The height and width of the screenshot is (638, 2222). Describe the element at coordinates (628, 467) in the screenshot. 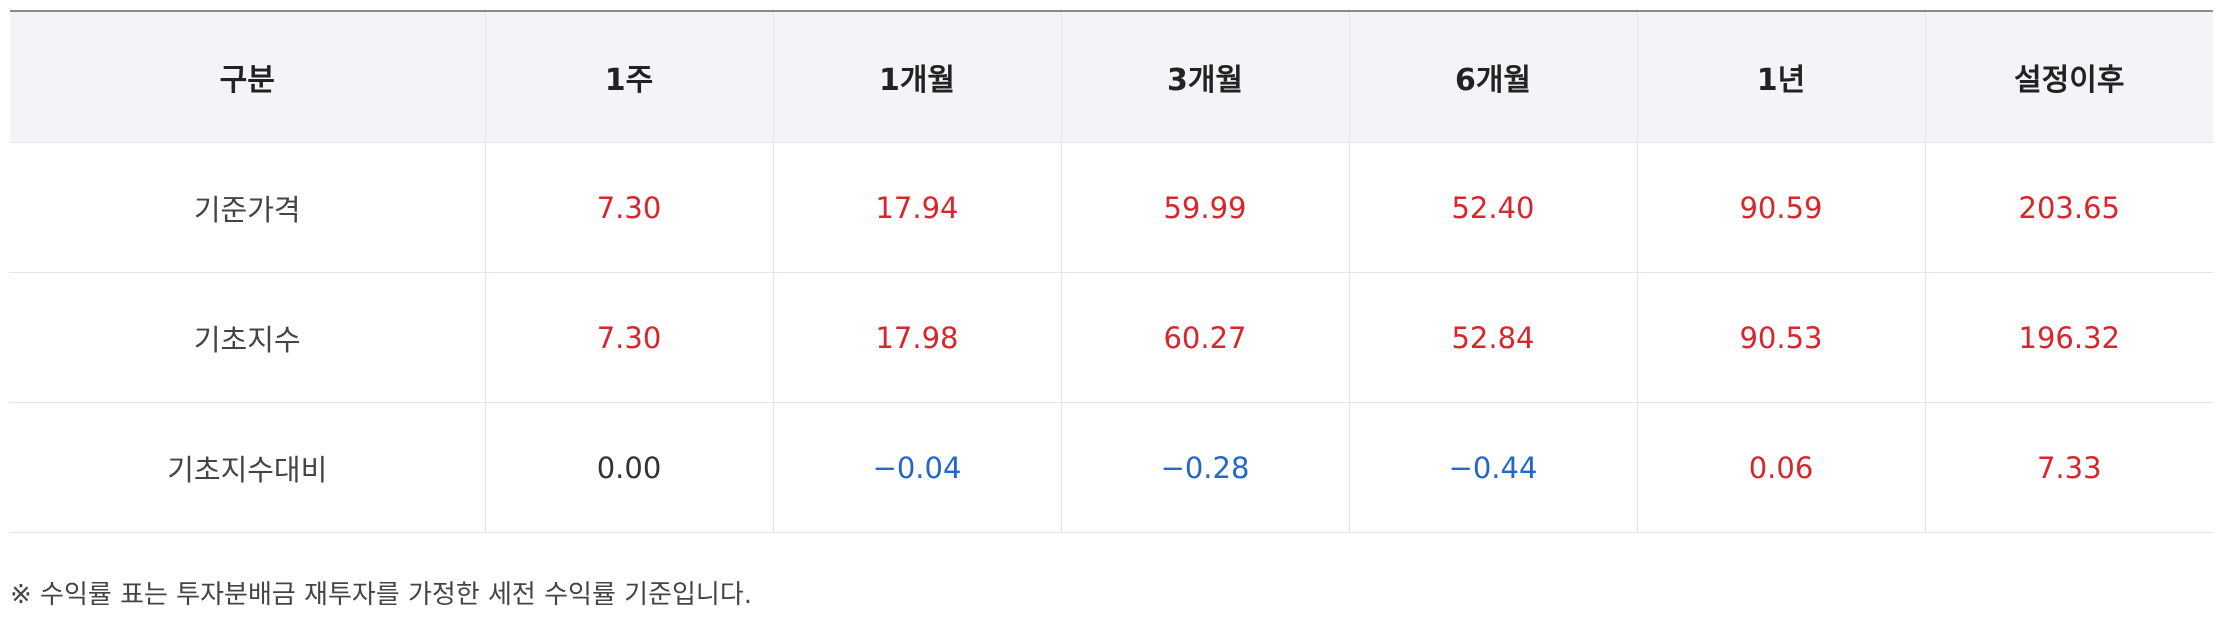

I see `table-cell: 0.00` at that location.